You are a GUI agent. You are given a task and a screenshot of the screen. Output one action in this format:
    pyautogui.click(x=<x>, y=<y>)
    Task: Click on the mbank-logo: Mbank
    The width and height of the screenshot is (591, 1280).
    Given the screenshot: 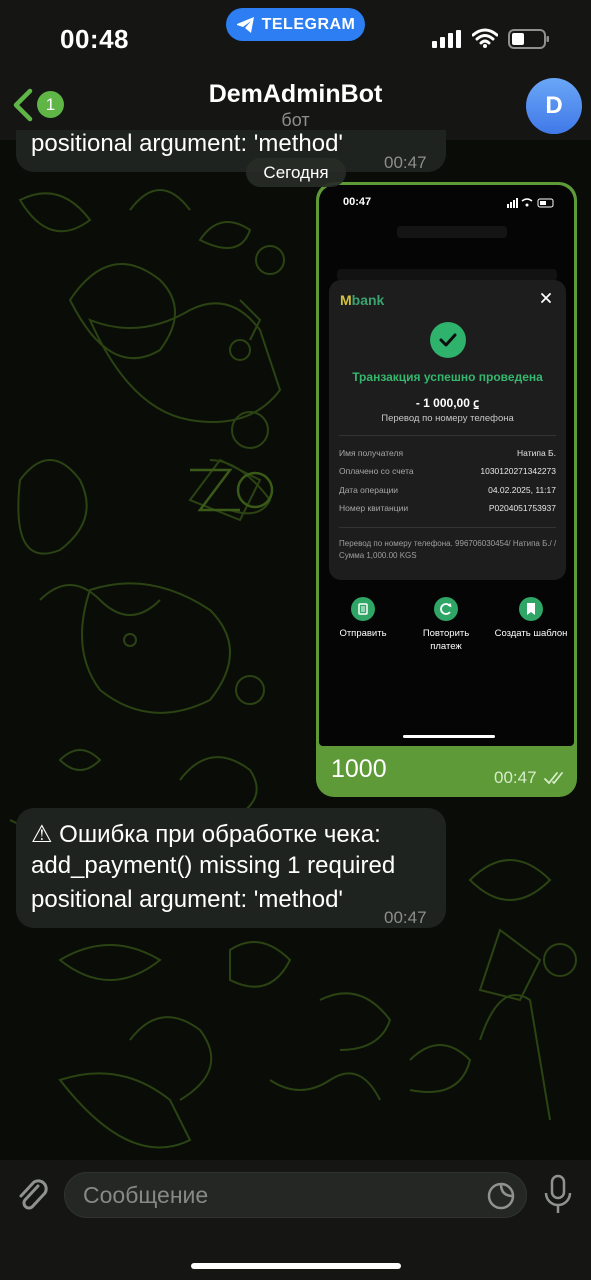 What is the action you would take?
    pyautogui.click(x=362, y=300)
    